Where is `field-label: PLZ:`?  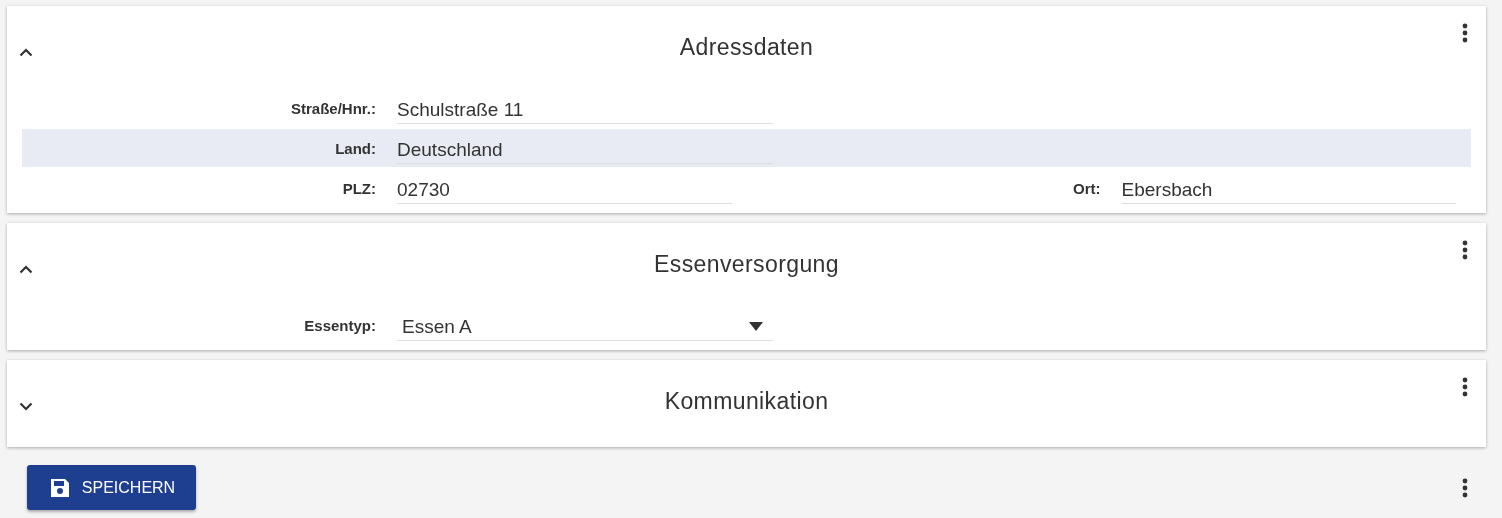
field-label: PLZ: is located at coordinates (358, 188).